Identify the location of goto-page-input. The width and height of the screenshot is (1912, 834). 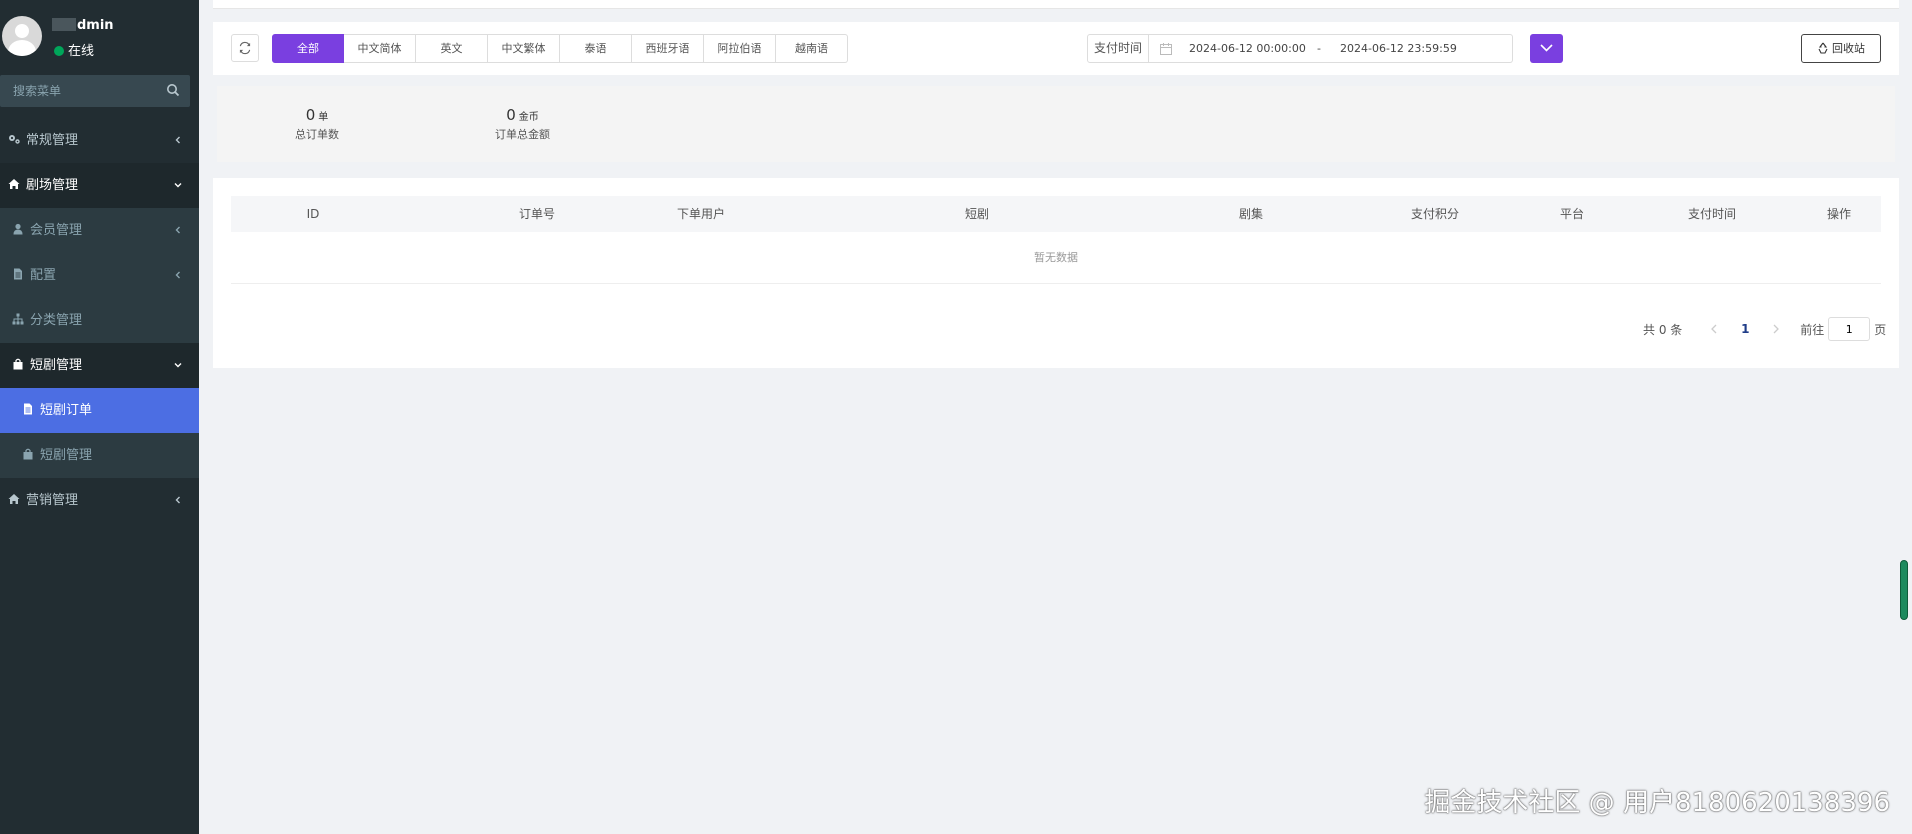
(1849, 329).